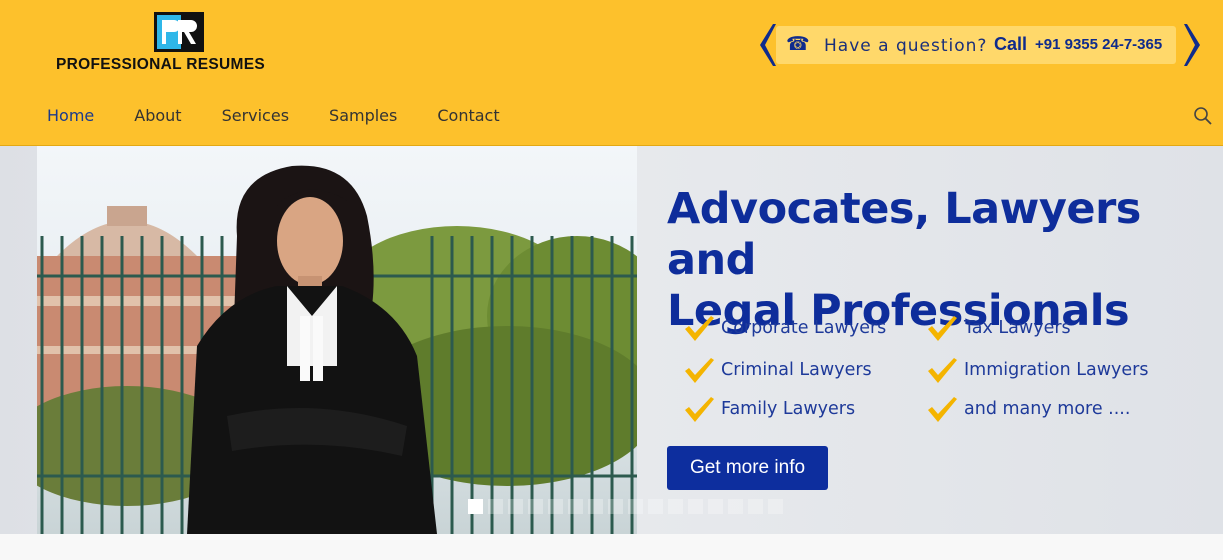 The width and height of the screenshot is (1223, 560). Describe the element at coordinates (1017, 328) in the screenshot. I see `list-item-label: Tax Lawyers` at that location.